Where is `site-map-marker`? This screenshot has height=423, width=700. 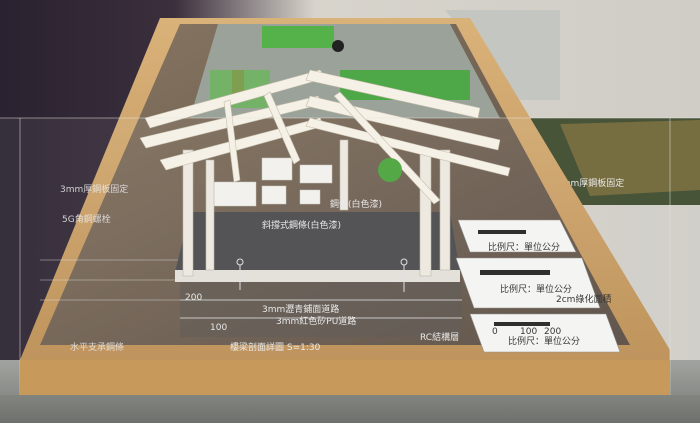 site-map-marker is located at coordinates (338, 46).